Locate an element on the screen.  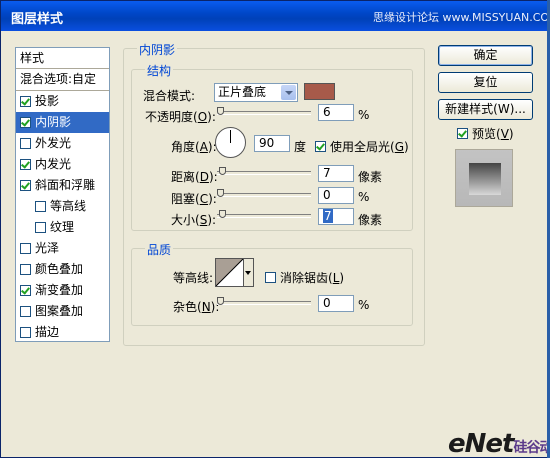
choke-label: 阻塞(C): is located at coordinates (194, 199).